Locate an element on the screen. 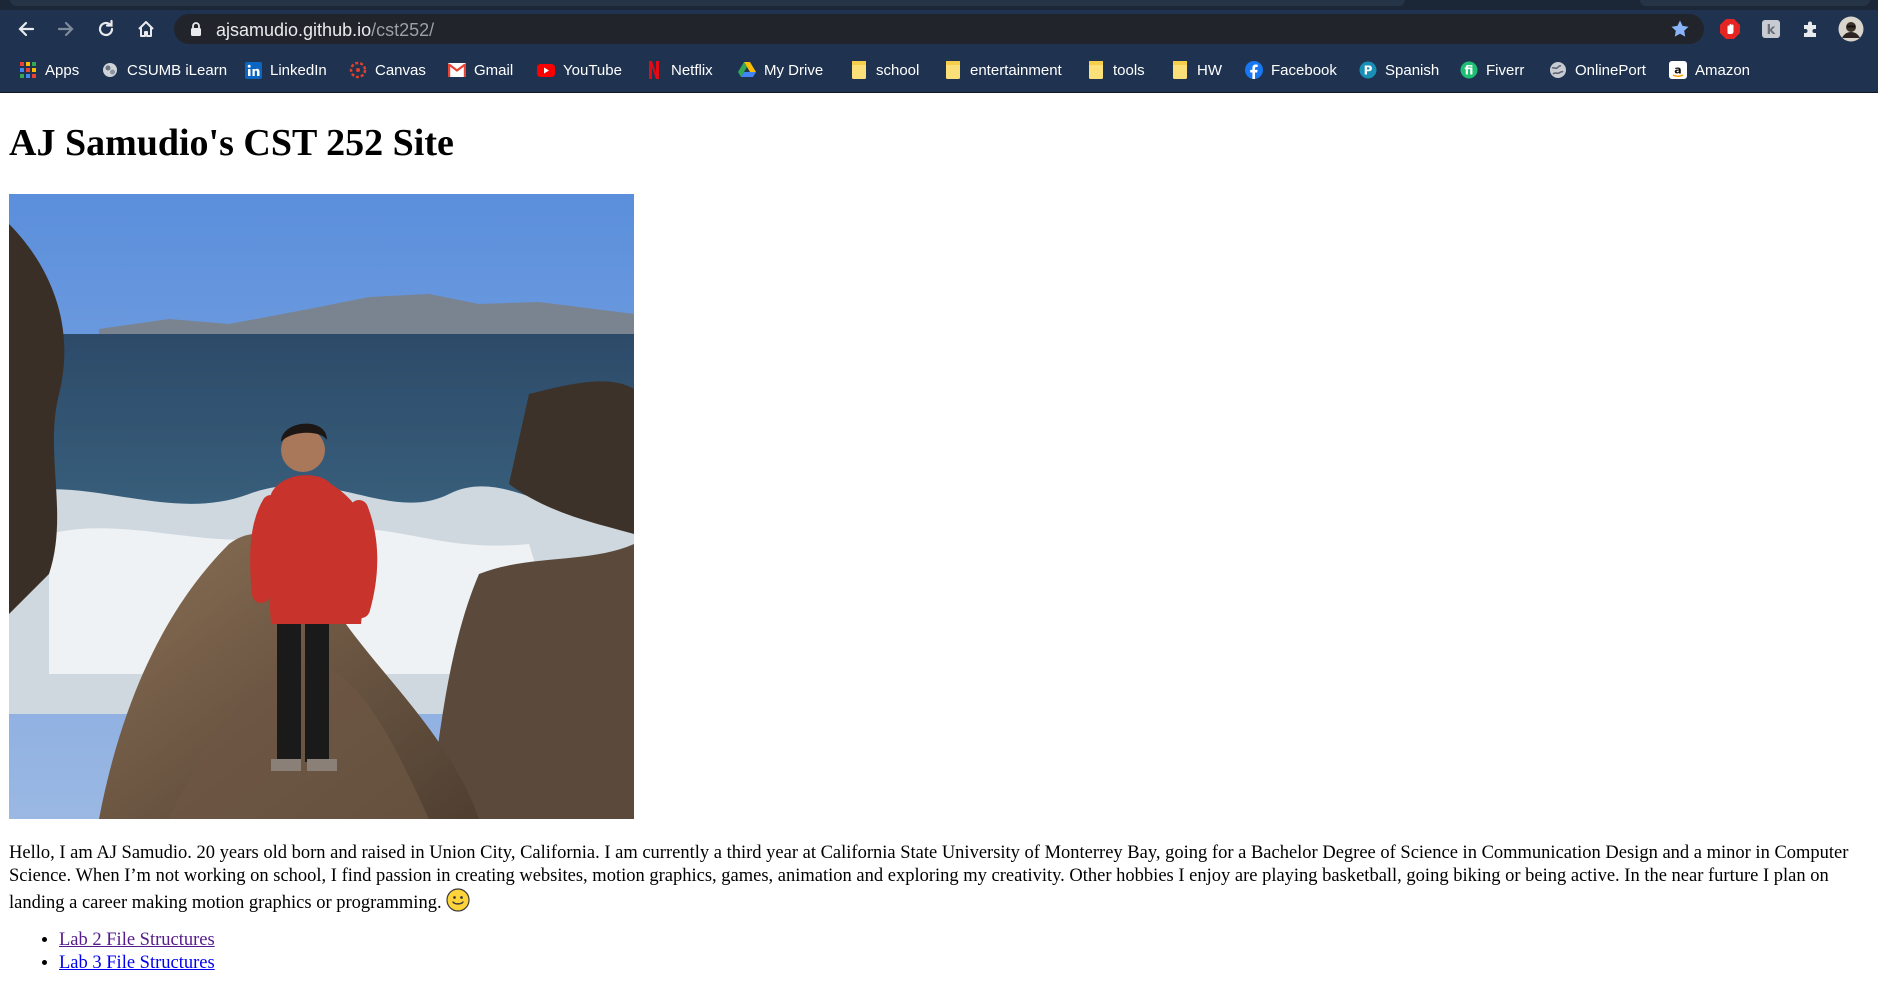 The image size is (1878, 982). bookmark-label: Canvas is located at coordinates (400, 70).